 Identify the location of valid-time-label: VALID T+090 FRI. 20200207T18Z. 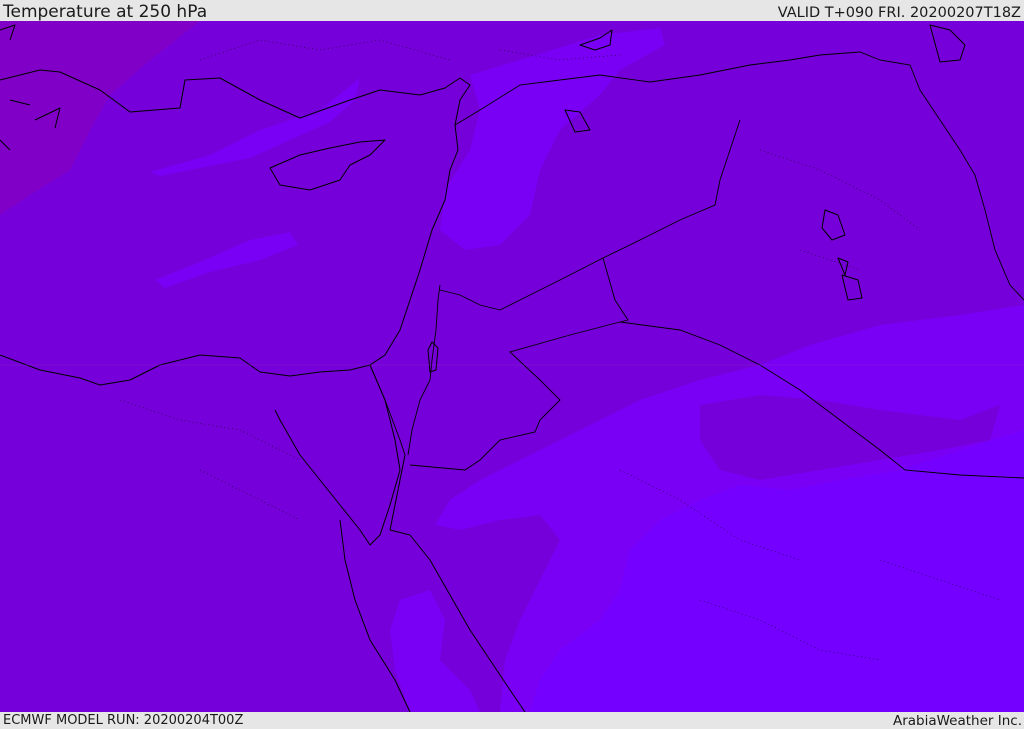
(899, 13).